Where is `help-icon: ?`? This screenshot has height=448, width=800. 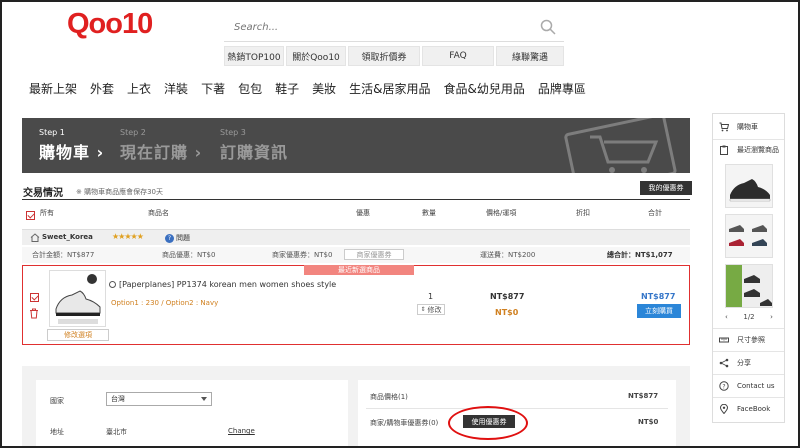 help-icon: ? is located at coordinates (724, 386).